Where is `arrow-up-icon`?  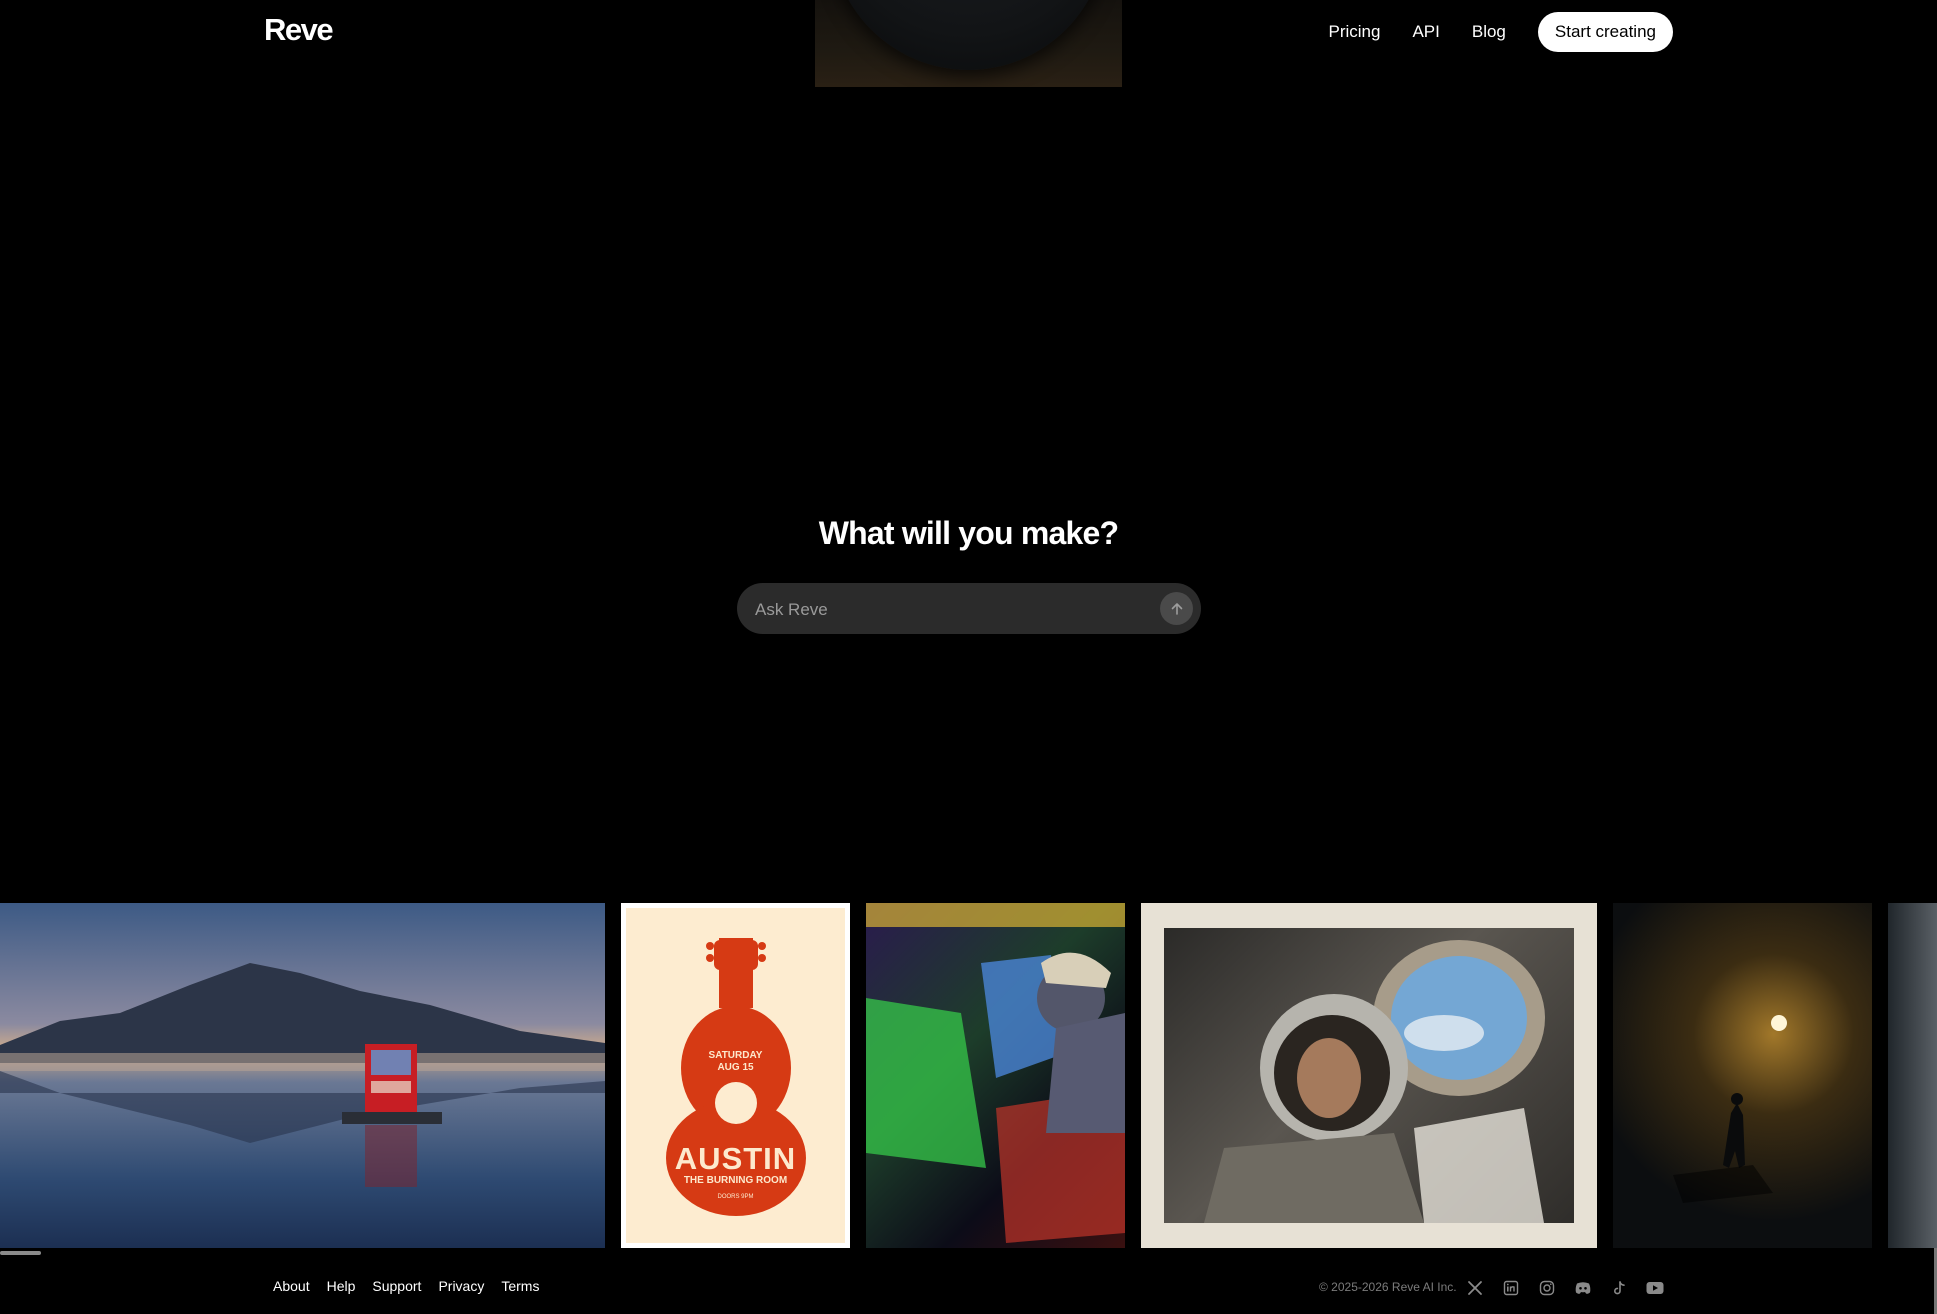 arrow-up-icon is located at coordinates (1177, 609).